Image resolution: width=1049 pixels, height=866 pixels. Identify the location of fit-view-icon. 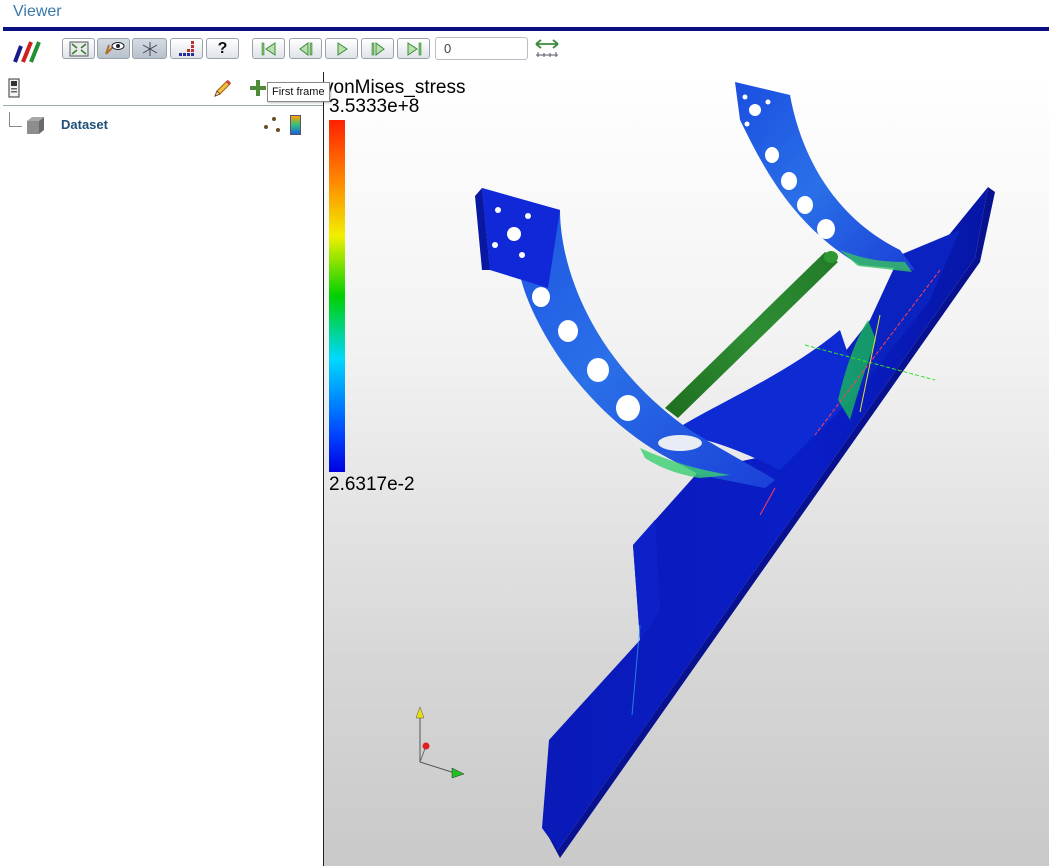
(78, 48).